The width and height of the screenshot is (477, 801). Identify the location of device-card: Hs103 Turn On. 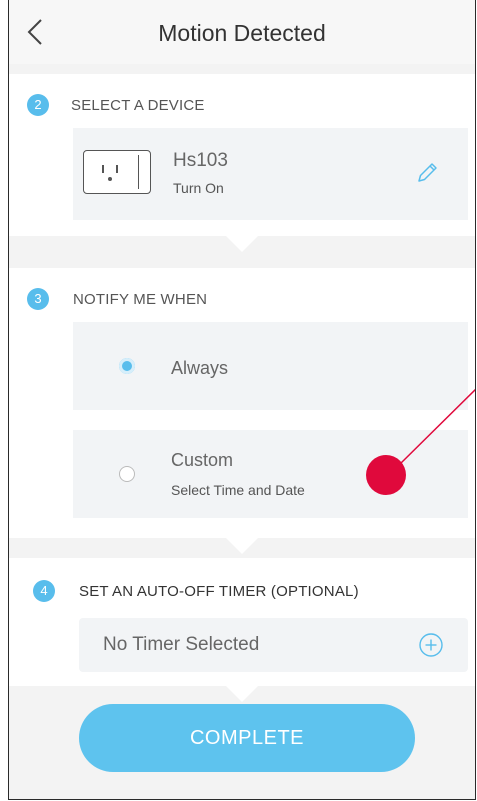
(270, 174).